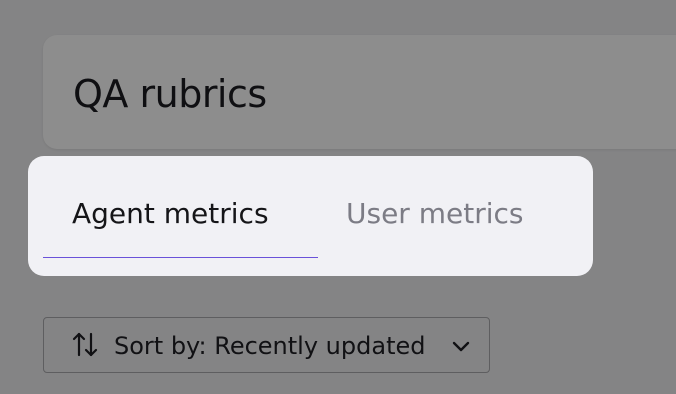 Image resolution: width=676 pixels, height=394 pixels. What do you see at coordinates (170, 94) in the screenshot?
I see `page-title: QA rubrics` at bounding box center [170, 94].